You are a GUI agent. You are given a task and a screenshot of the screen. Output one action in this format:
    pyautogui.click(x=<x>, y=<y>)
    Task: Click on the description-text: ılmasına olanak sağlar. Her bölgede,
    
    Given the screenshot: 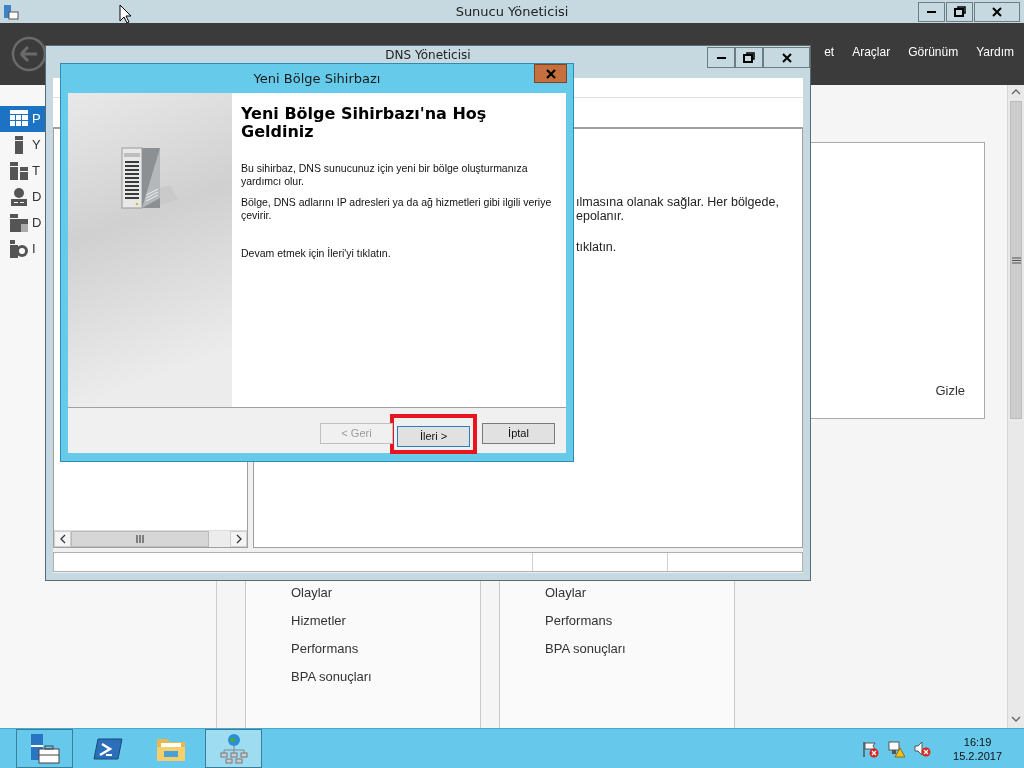 What is the action you would take?
    pyautogui.click(x=677, y=202)
    